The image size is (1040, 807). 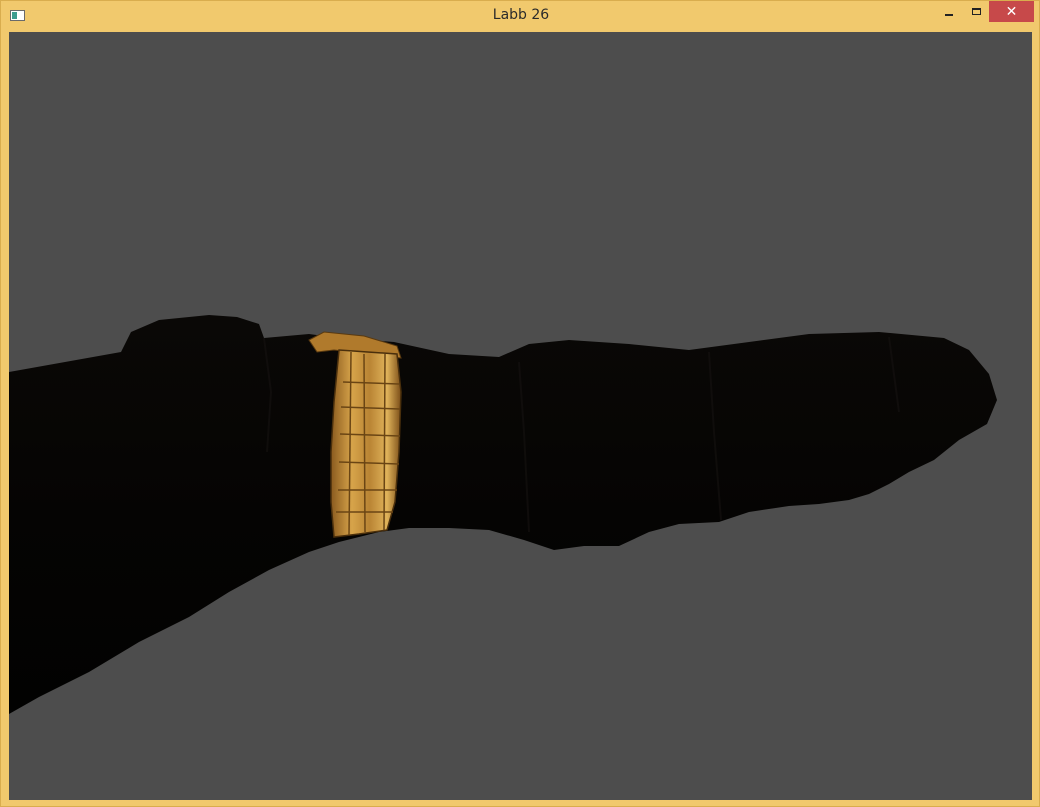 I want to click on minimize-icon, so click(x=949, y=14).